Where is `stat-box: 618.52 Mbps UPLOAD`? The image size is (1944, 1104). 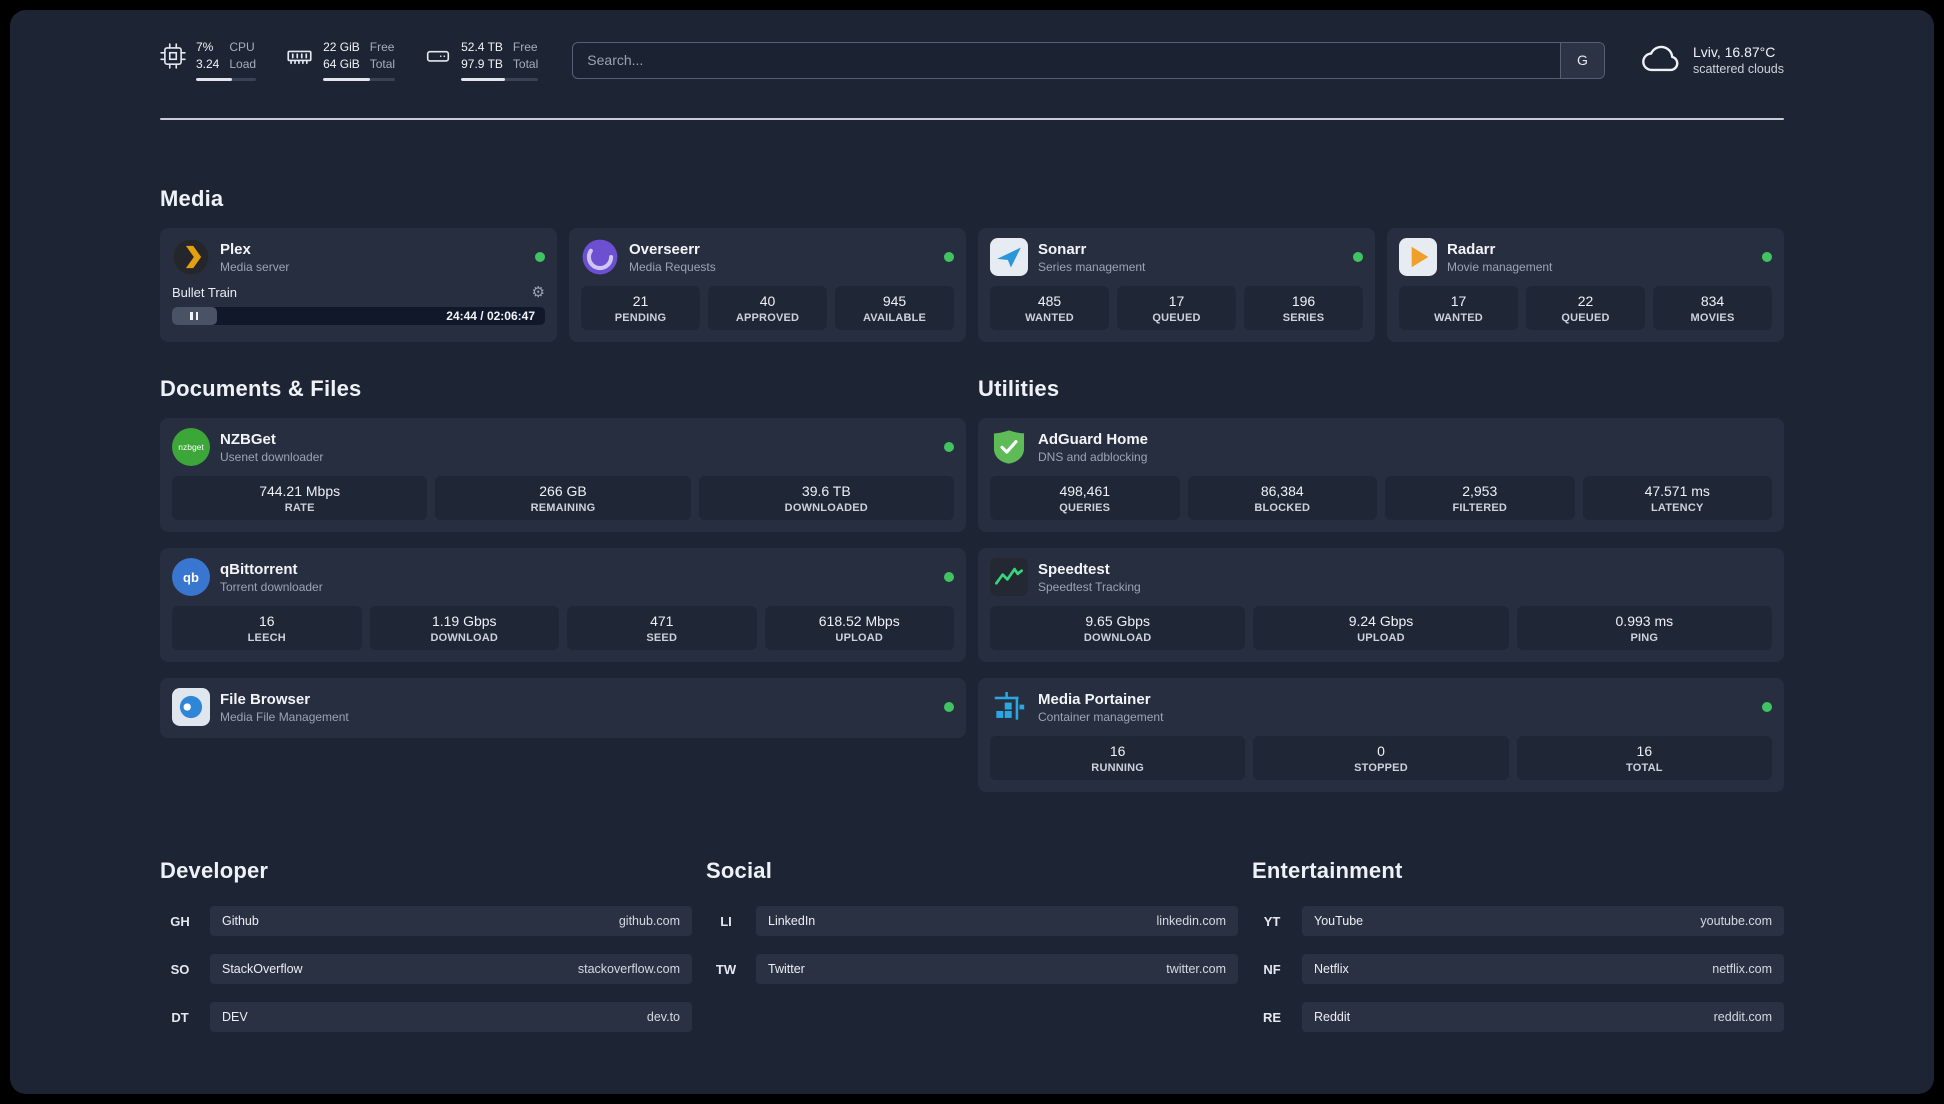 stat-box: 618.52 Mbps UPLOAD is located at coordinates (859, 628).